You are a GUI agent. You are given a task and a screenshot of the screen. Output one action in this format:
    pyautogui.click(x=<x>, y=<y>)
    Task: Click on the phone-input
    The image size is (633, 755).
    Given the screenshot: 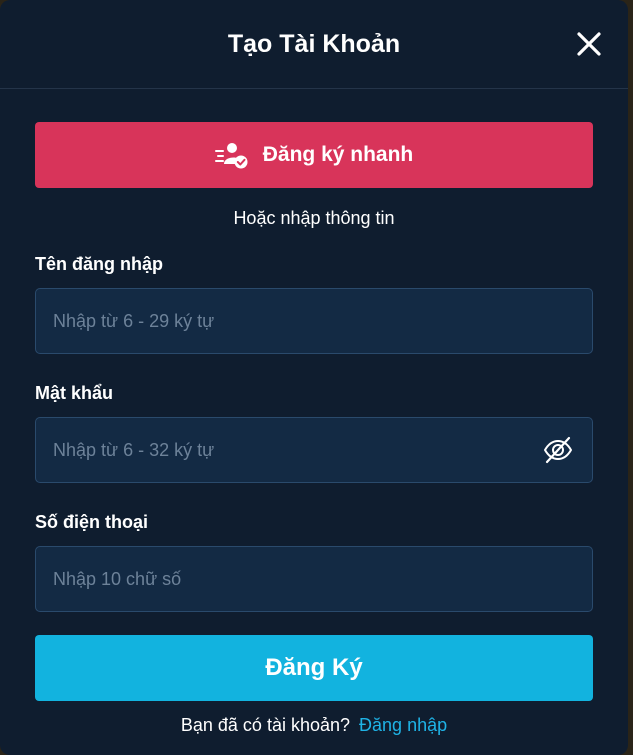 What is the action you would take?
    pyautogui.click(x=314, y=579)
    